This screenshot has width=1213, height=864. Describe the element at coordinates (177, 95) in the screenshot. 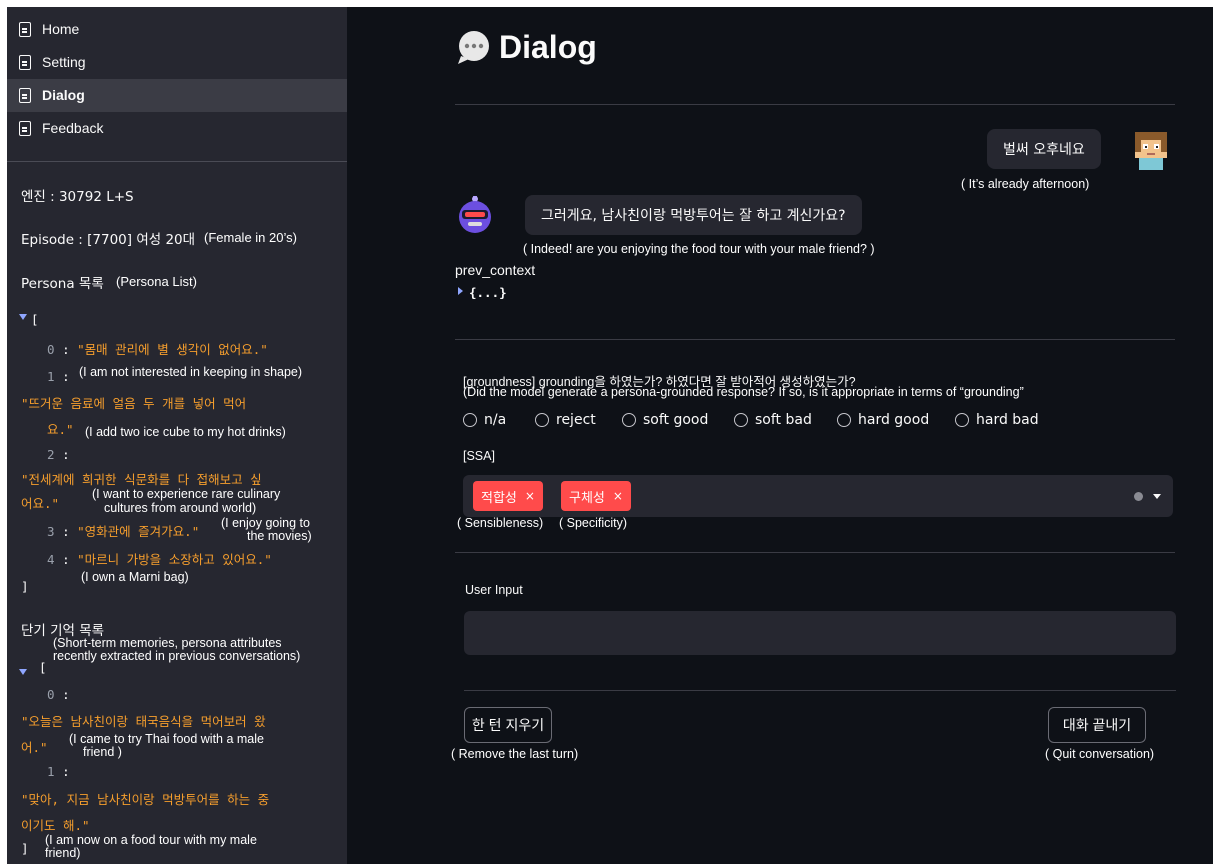

I see `nav-item-dialog: Dialog` at that location.